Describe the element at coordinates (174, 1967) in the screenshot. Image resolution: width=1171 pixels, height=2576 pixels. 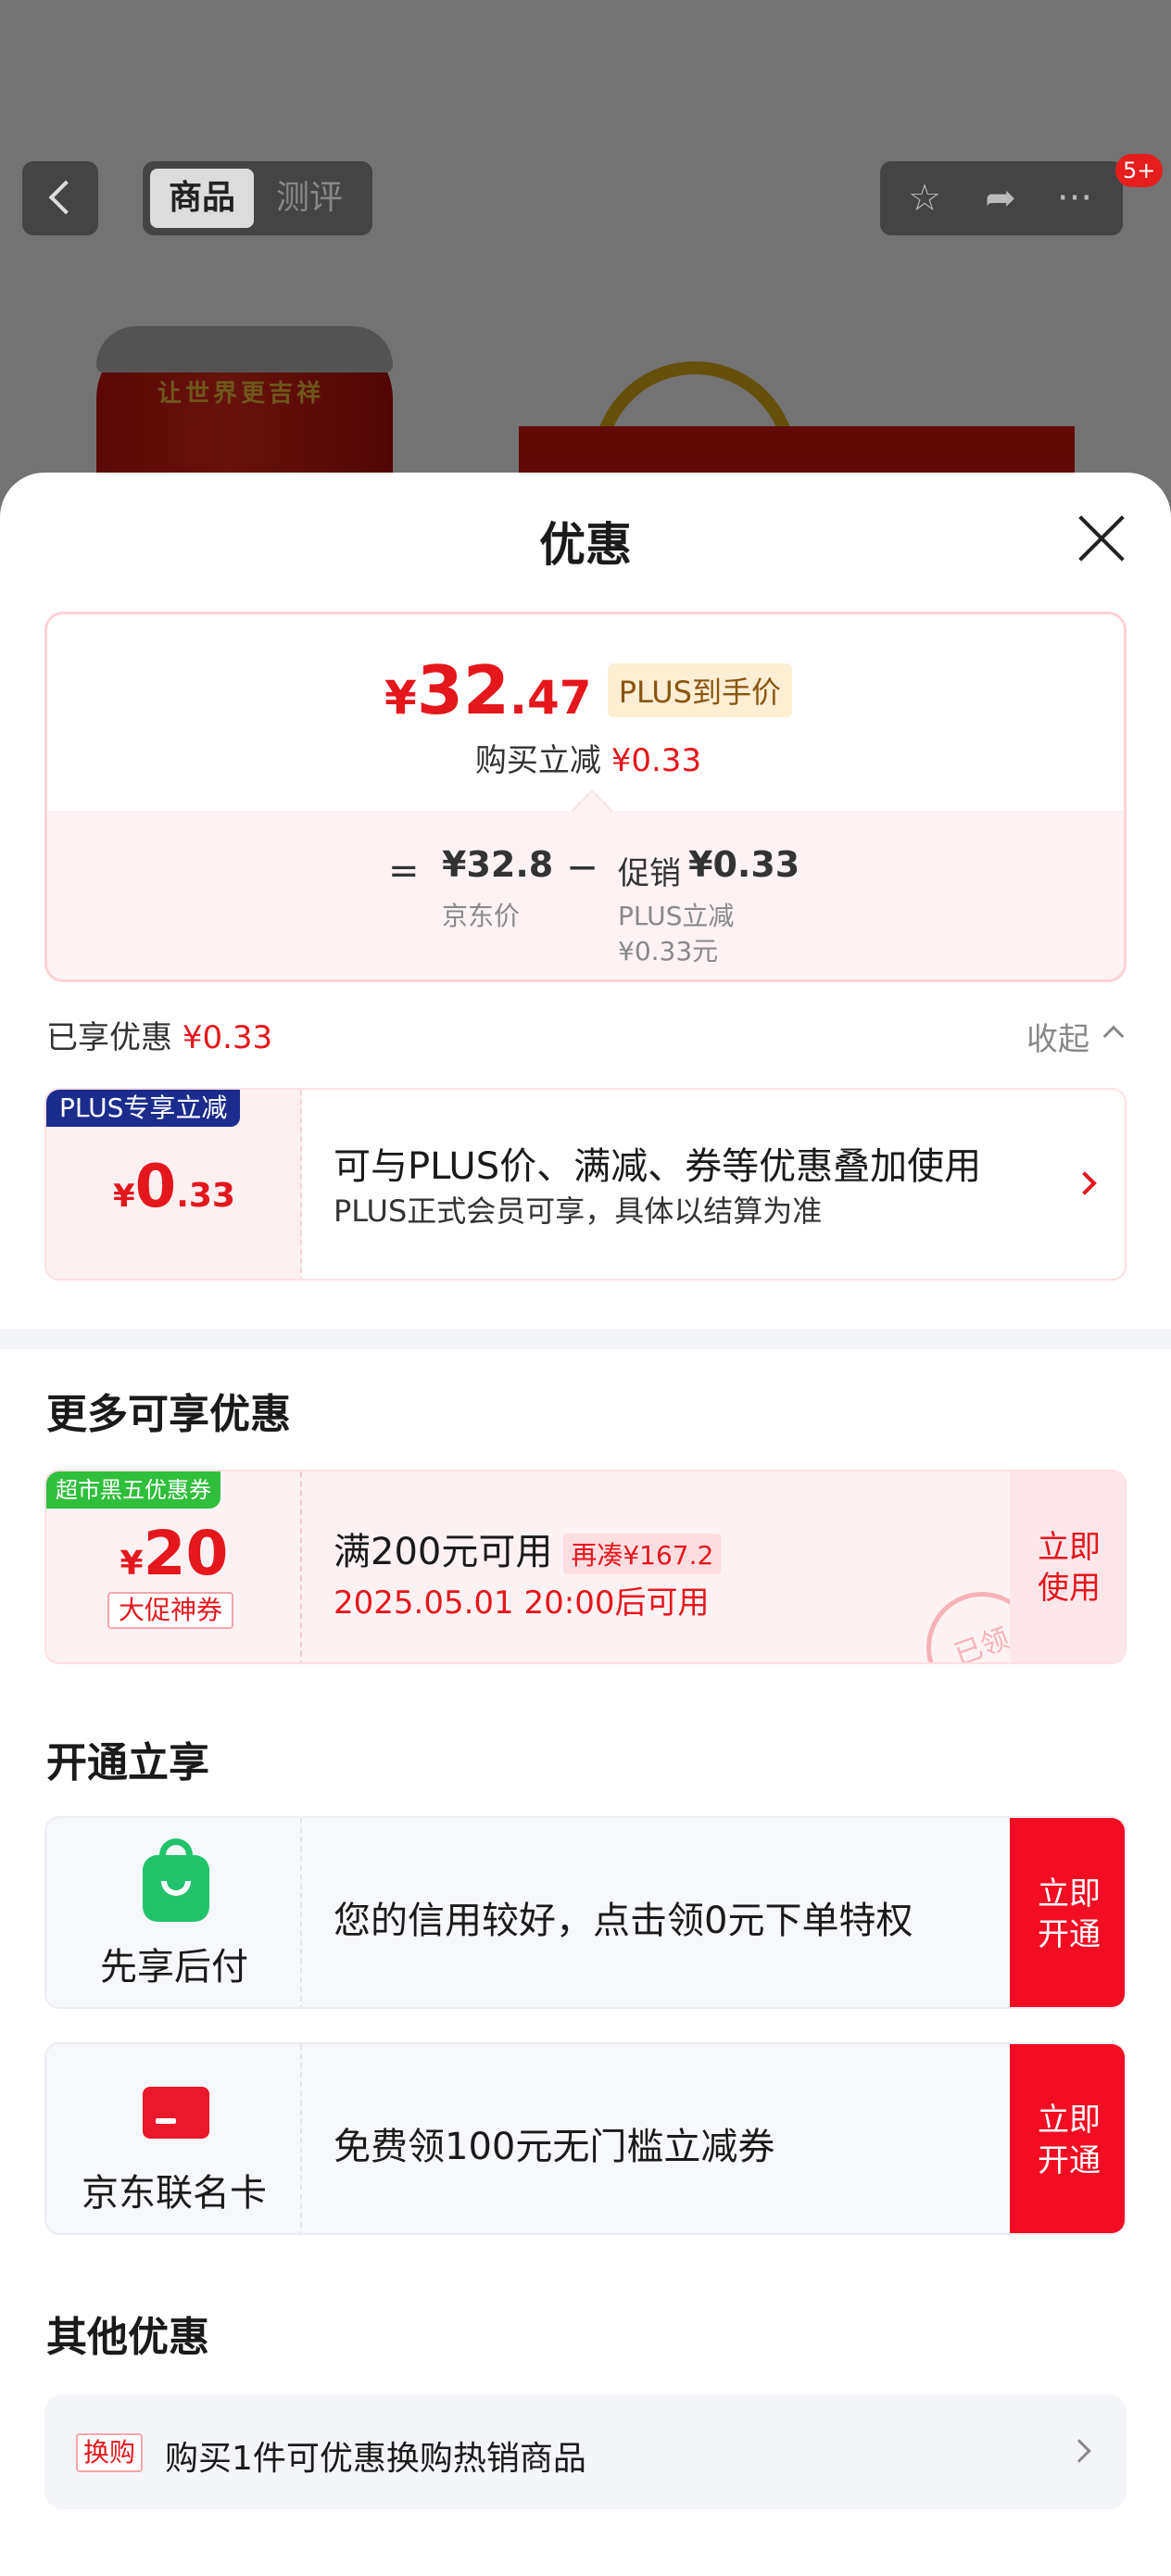
I see `pay-later-label: 先享后付` at that location.